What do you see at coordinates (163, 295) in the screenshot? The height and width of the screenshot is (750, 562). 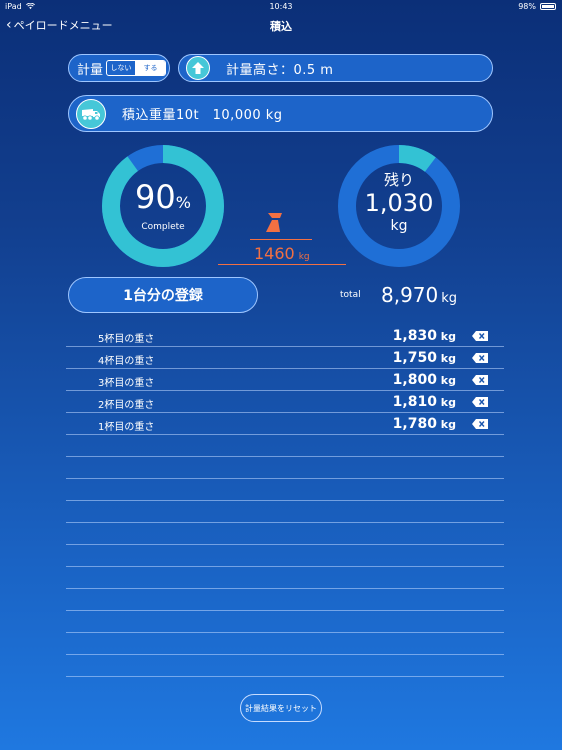 I see `register-truck-button: 1台分の登録` at bounding box center [163, 295].